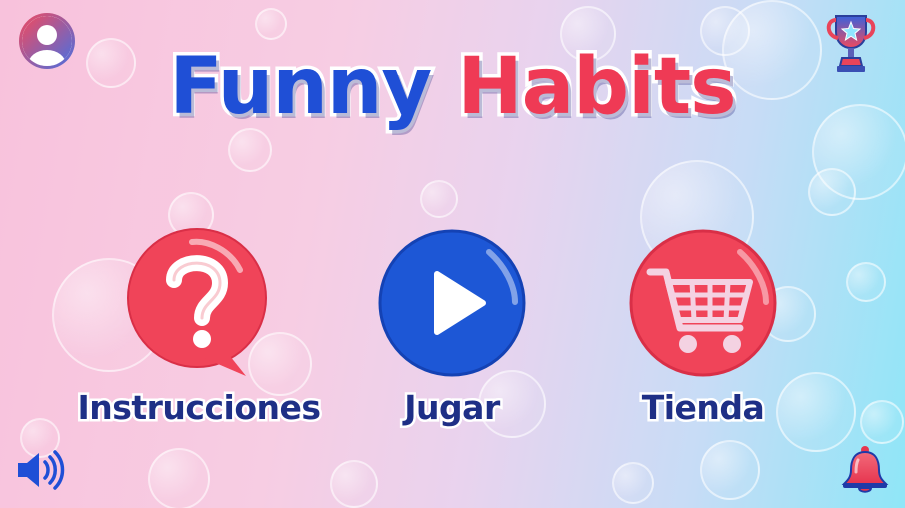 The height and width of the screenshot is (508, 905). Describe the element at coordinates (703, 408) in the screenshot. I see `shop-label: Tienda` at that location.